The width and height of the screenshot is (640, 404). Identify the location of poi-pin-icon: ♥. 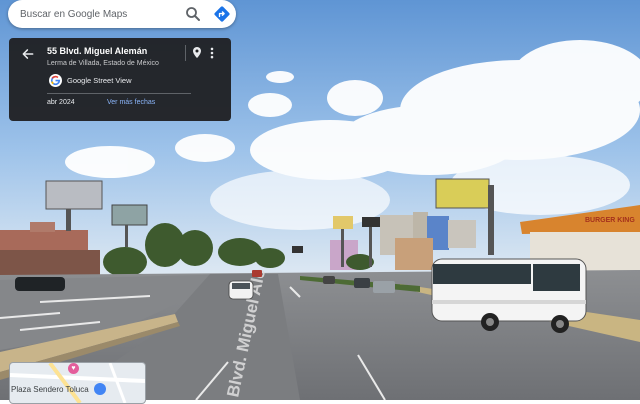
(73, 368).